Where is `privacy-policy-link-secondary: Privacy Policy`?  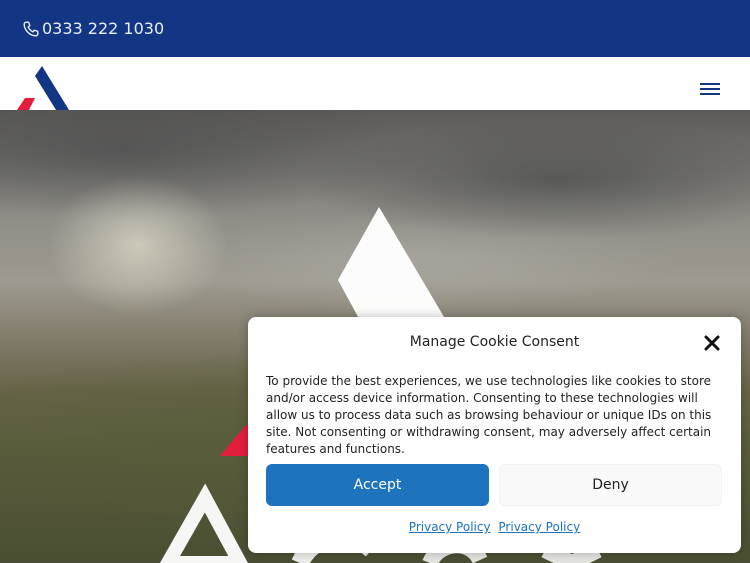
privacy-policy-link-secondary: Privacy Policy is located at coordinates (539, 527).